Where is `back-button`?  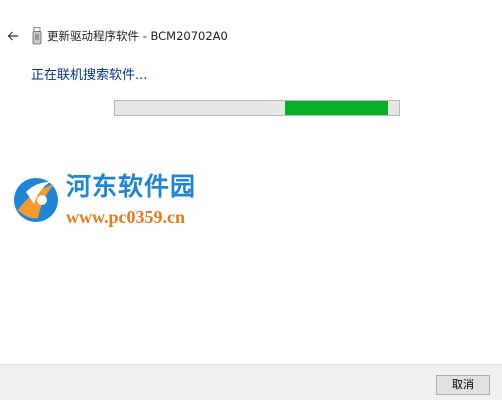 back-button is located at coordinates (13, 36).